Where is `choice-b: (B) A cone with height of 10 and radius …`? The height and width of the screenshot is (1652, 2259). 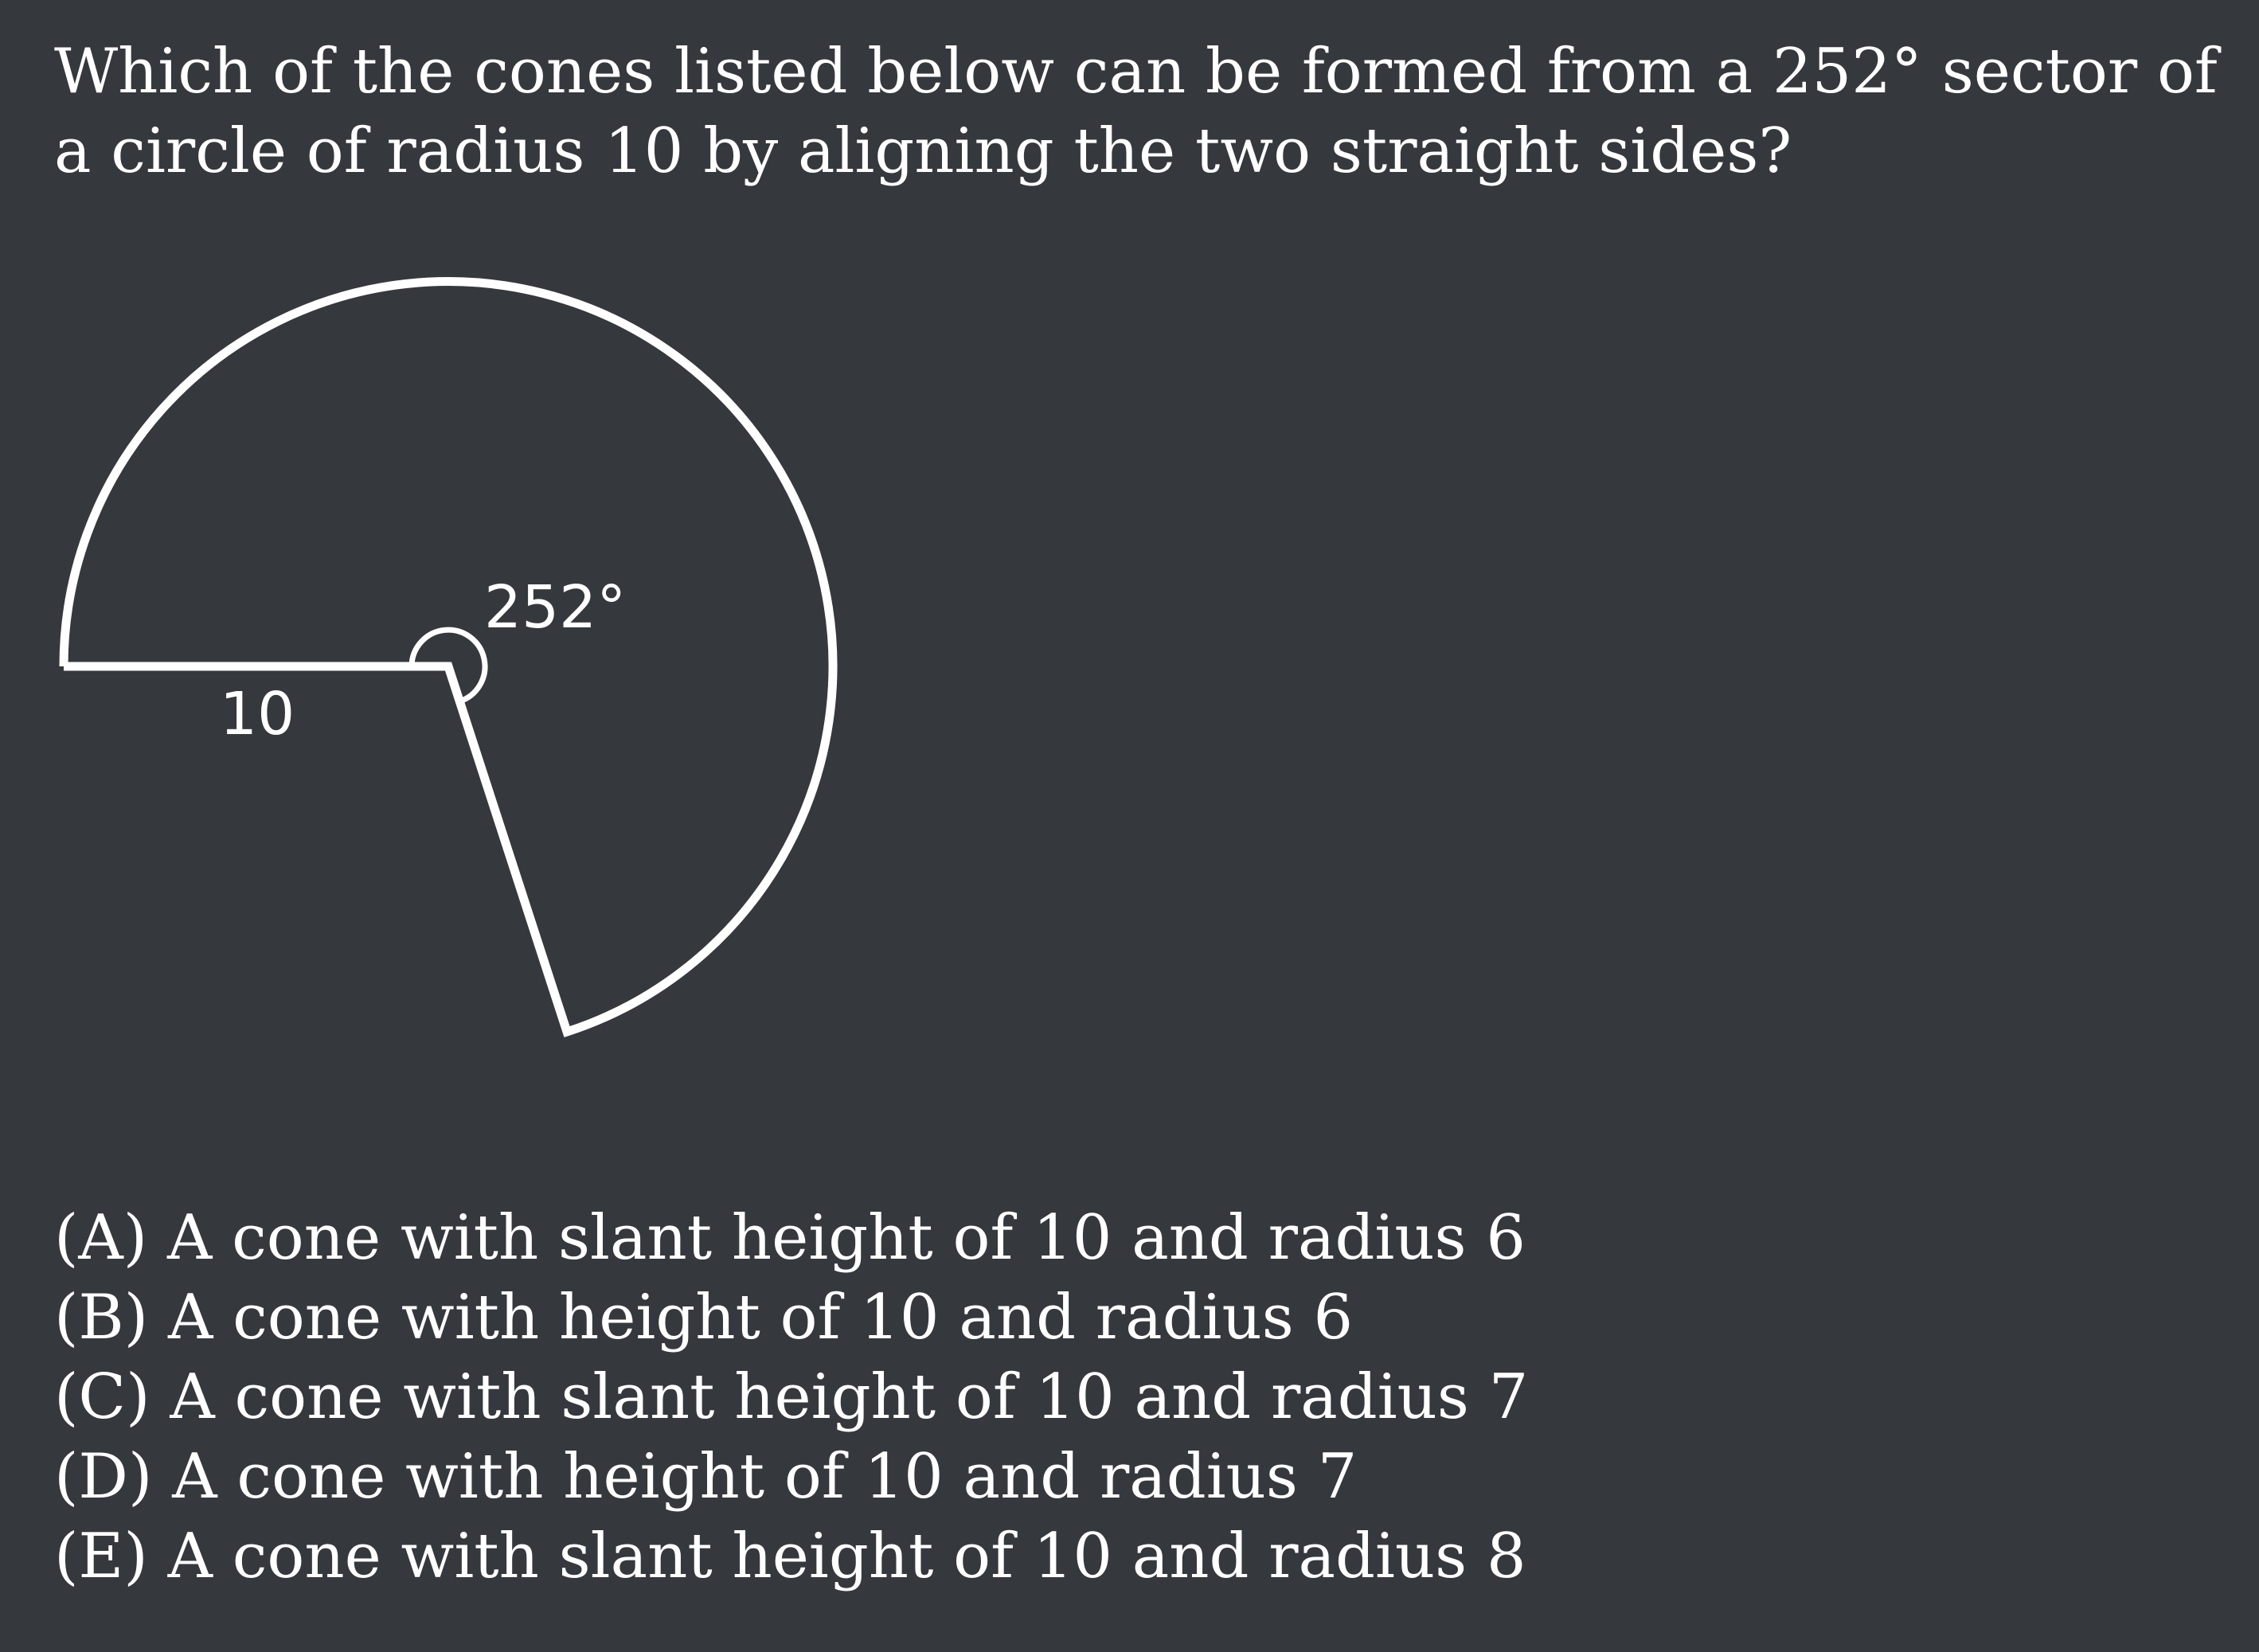 choice-b: (B) A cone with height of 10 and radius … is located at coordinates (791, 1317).